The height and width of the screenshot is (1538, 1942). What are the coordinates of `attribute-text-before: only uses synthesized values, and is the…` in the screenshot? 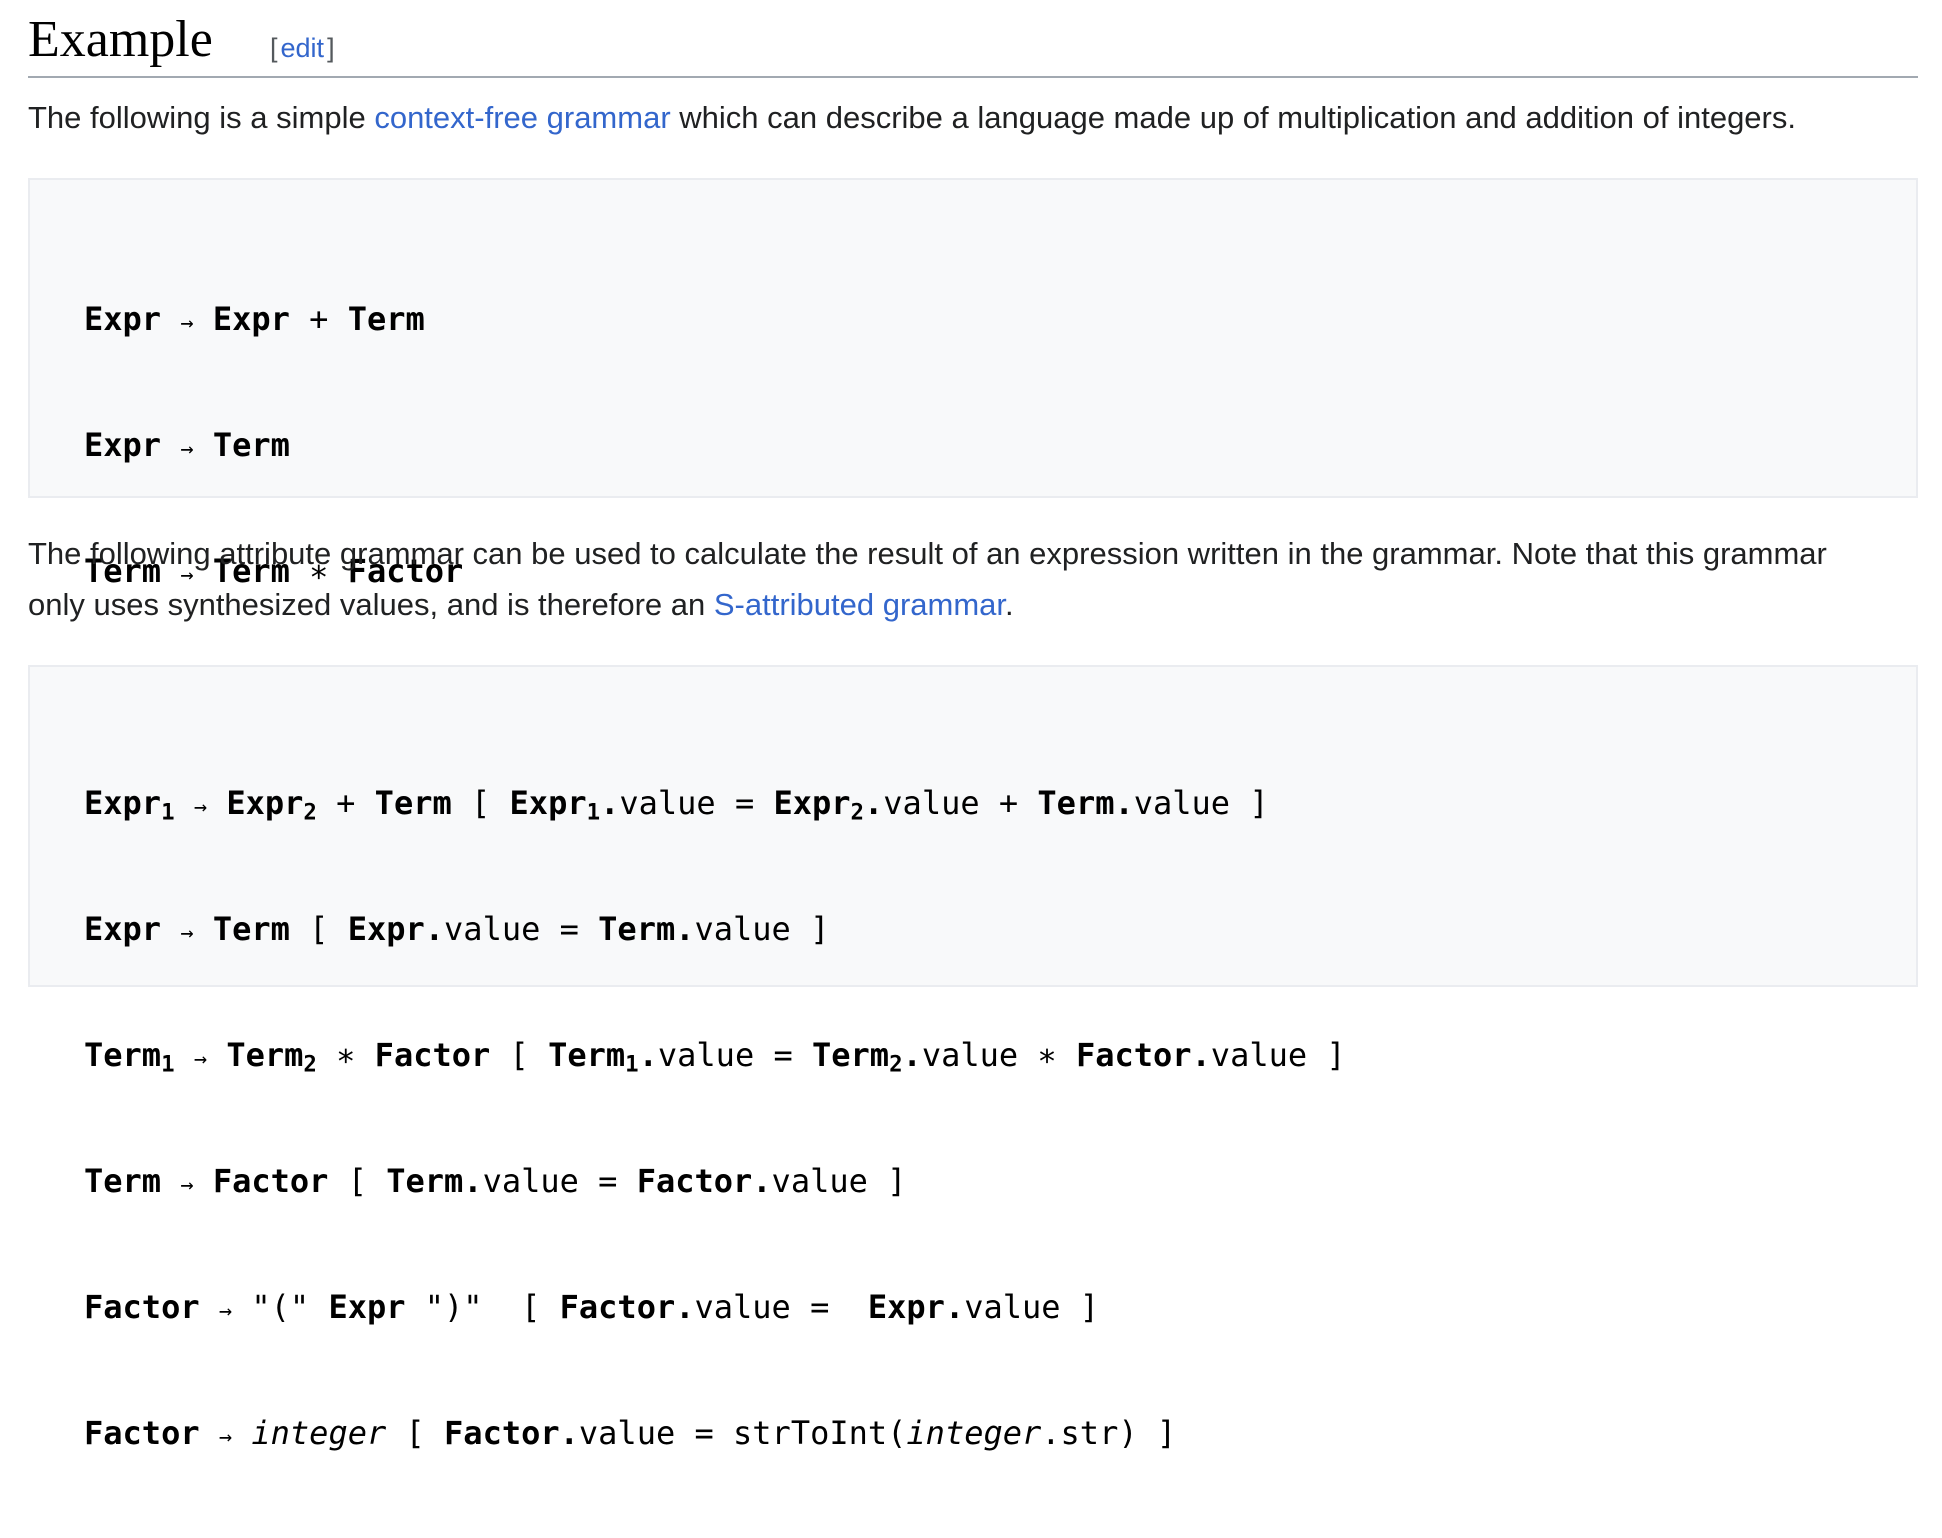 It's located at (371, 604).